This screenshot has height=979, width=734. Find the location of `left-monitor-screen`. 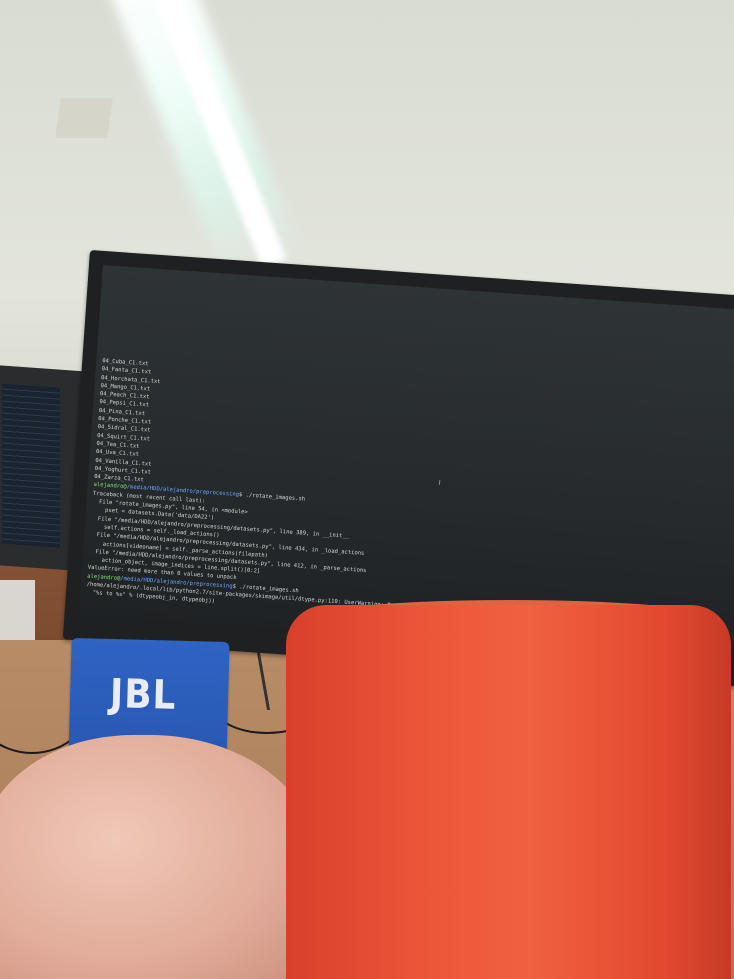

left-monitor-screen is located at coordinates (31, 465).